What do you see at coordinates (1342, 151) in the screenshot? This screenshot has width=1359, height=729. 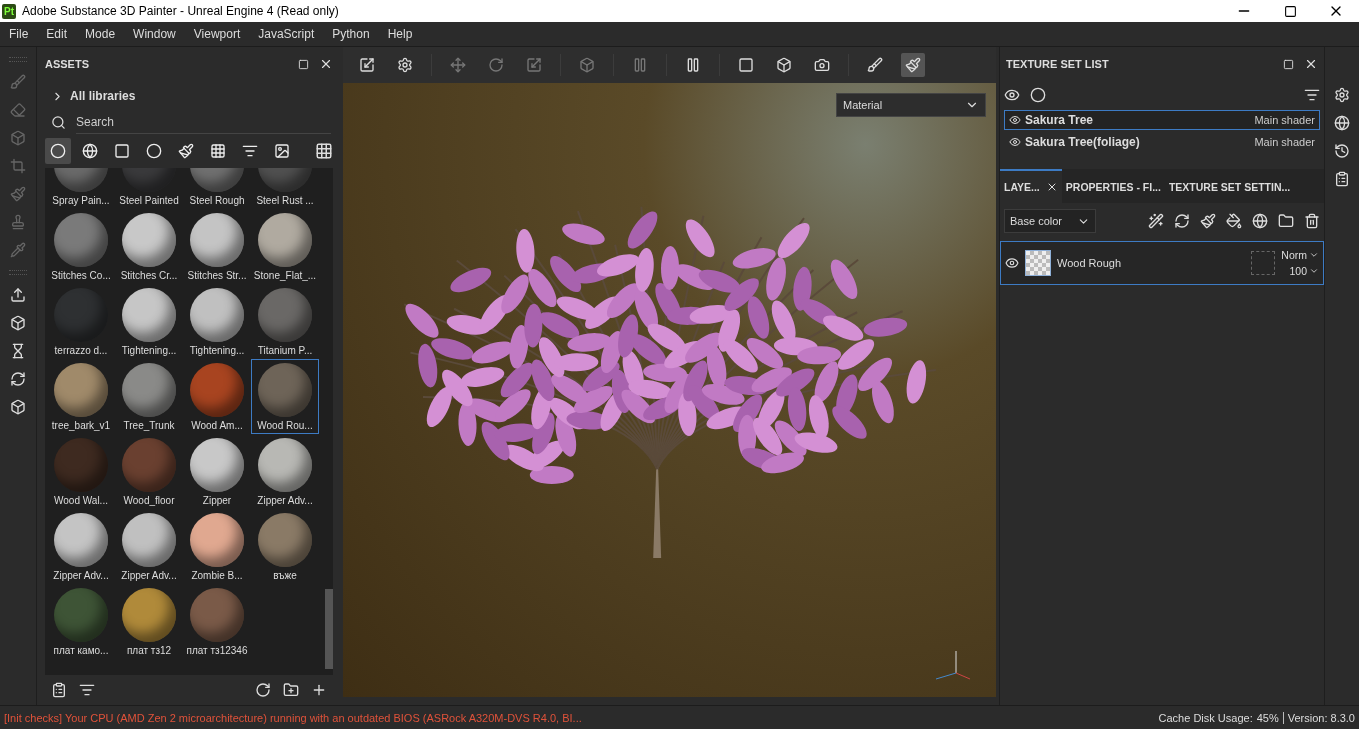 I see `history-icon` at bounding box center [1342, 151].